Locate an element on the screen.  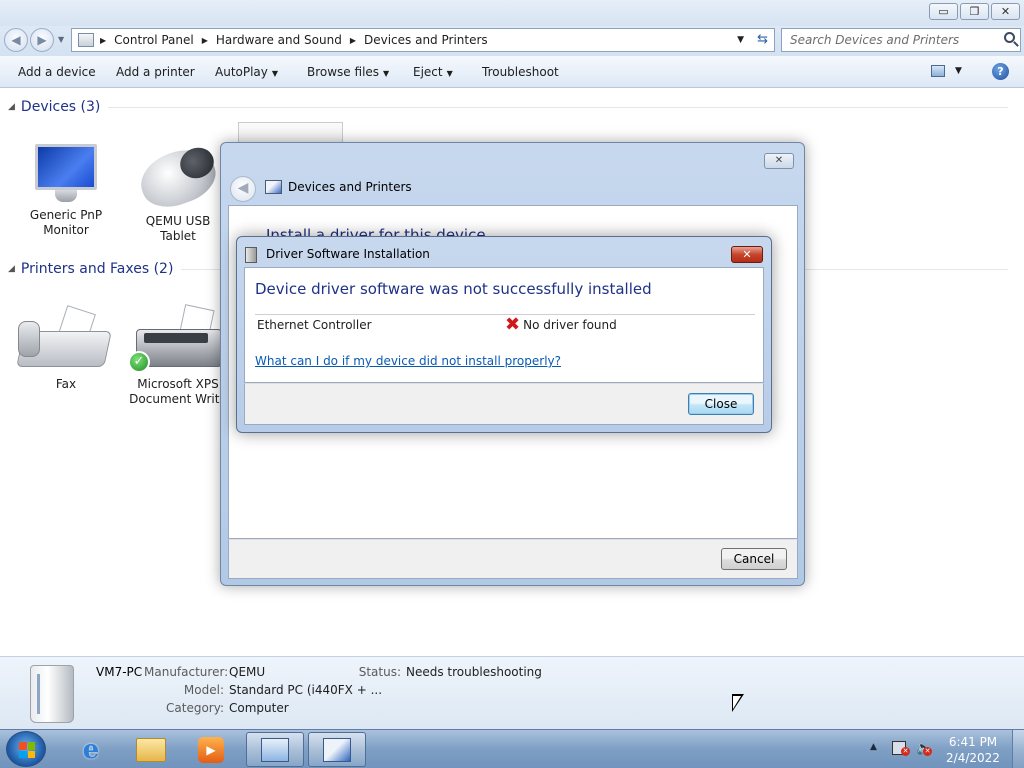
recent-pages-dropdown: ▼ is located at coordinates (61, 39).